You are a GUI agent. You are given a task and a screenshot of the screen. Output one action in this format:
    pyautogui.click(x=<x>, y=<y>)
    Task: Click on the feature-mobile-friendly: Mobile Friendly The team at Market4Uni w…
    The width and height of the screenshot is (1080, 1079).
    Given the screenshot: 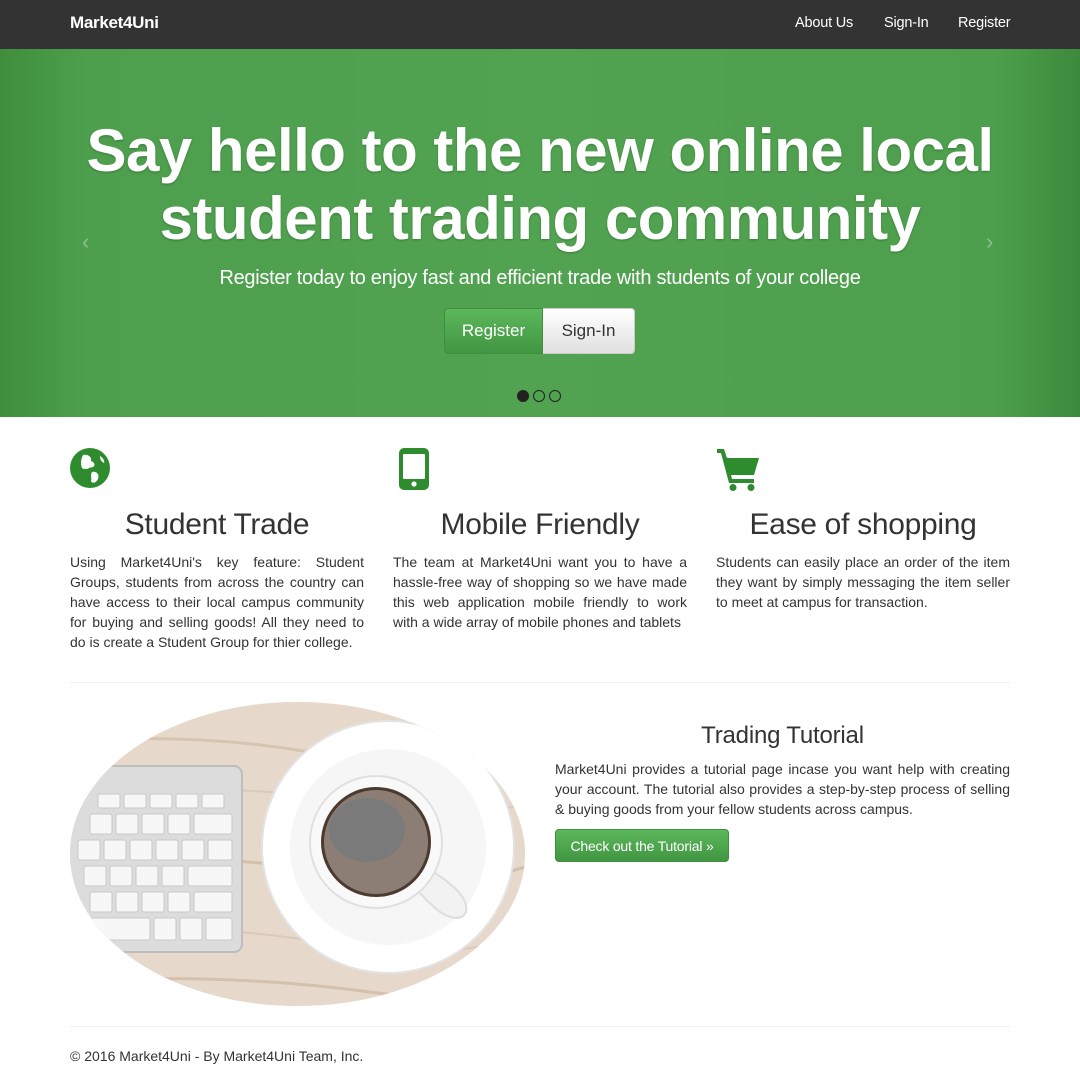 What is the action you would take?
    pyautogui.click(x=540, y=539)
    